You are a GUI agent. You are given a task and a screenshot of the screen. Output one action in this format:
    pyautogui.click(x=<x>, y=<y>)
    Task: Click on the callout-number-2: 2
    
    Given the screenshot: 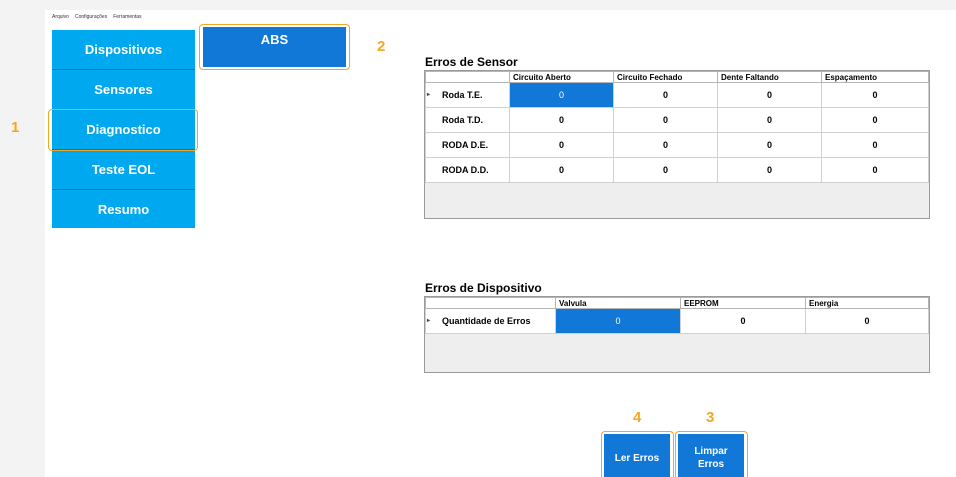 What is the action you would take?
    pyautogui.click(x=381, y=46)
    